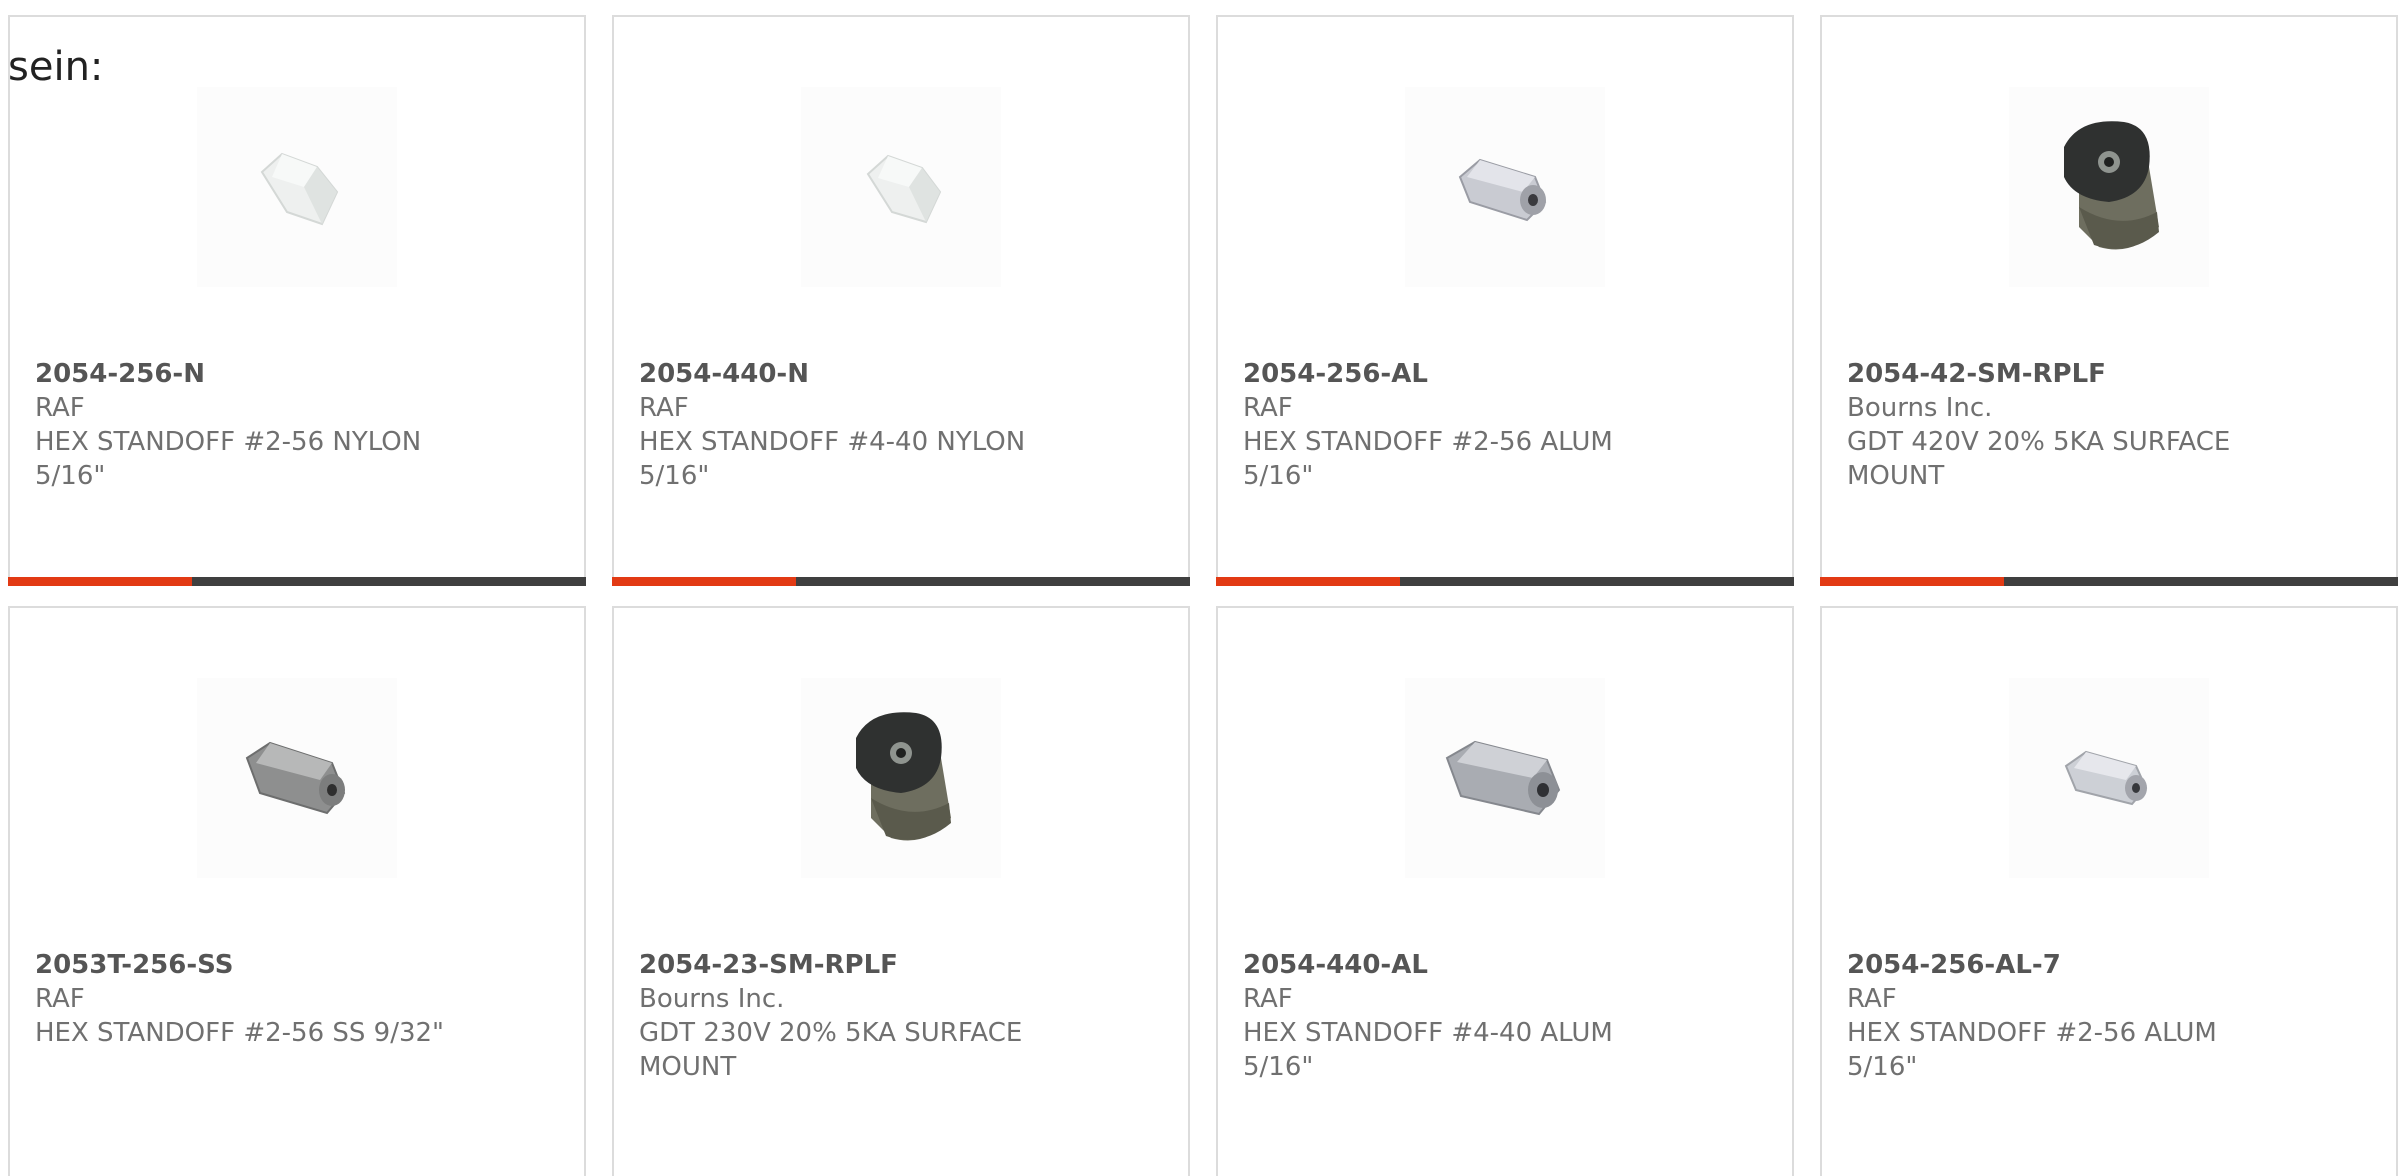  Describe the element at coordinates (245, 965) in the screenshot. I see `part-number: 2053T-256-SS` at that location.